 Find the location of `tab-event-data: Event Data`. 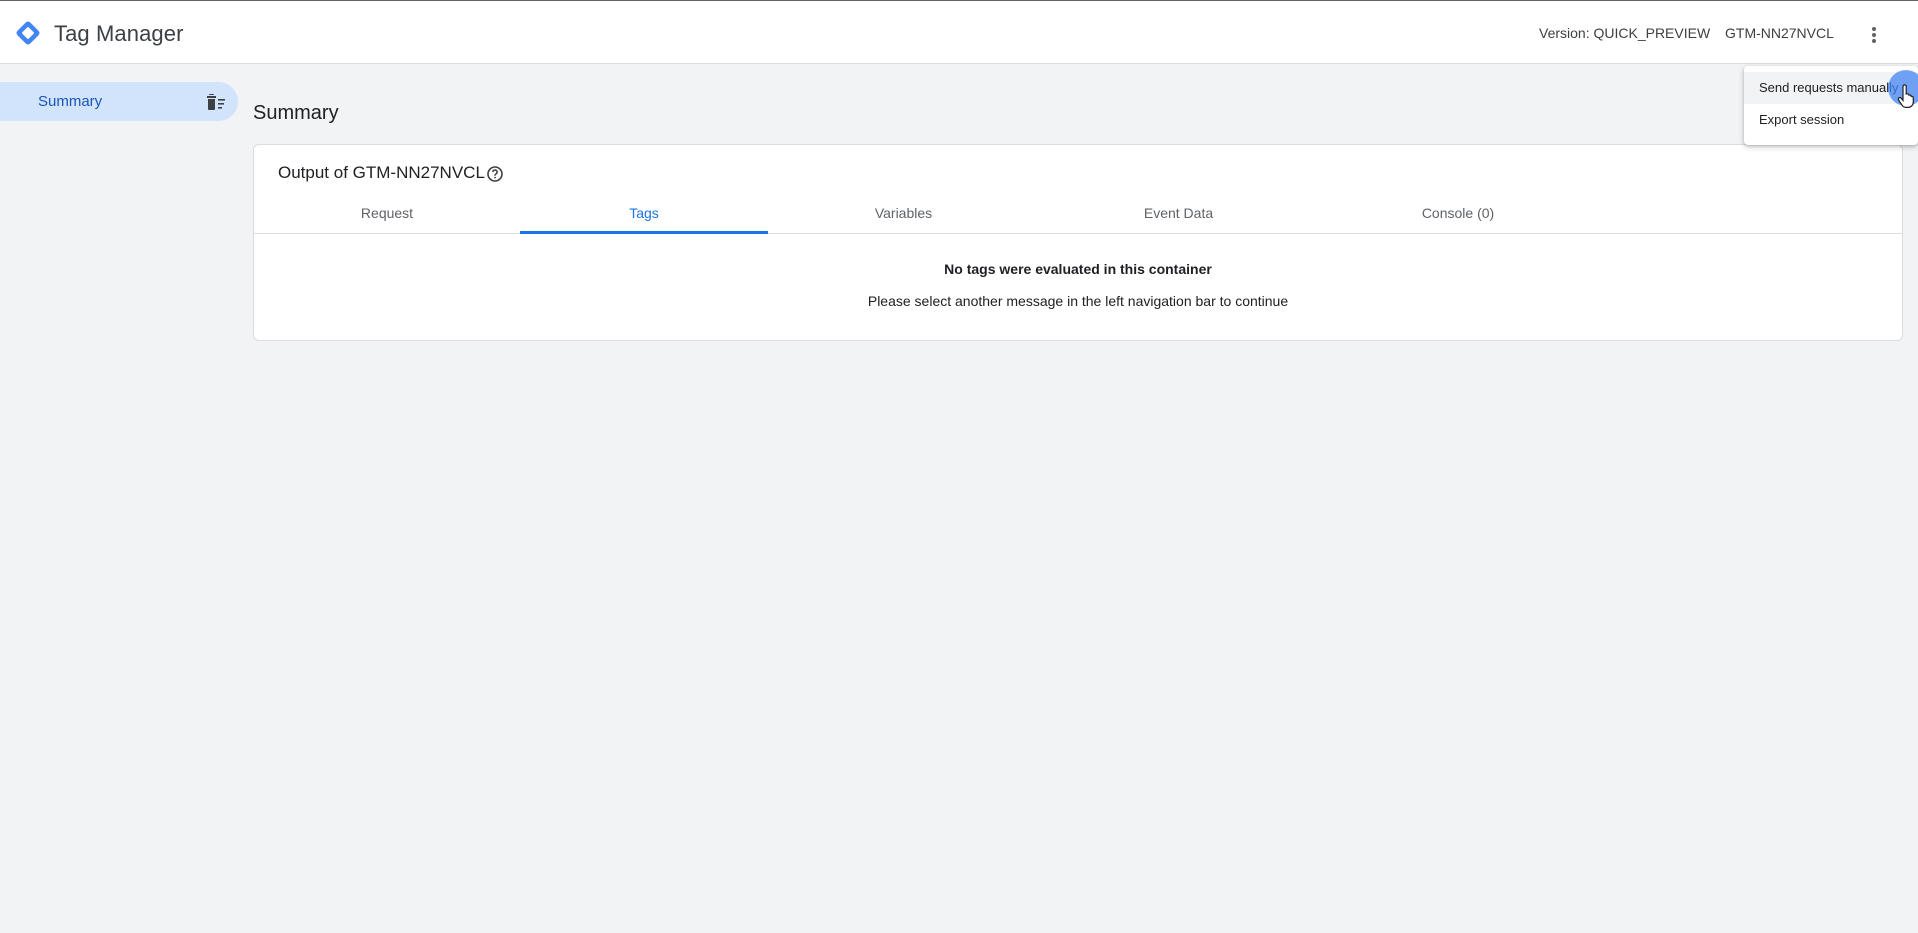

tab-event-data: Event Data is located at coordinates (1178, 217).